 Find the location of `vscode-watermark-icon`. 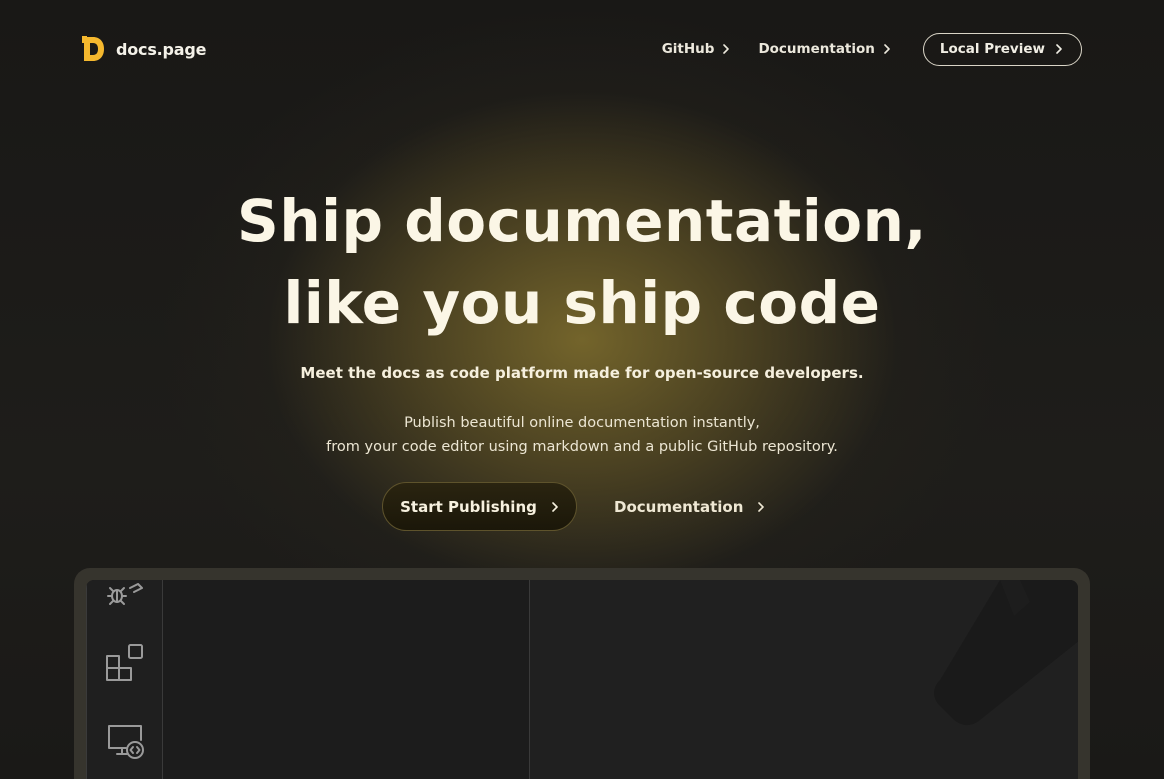

vscode-watermark-icon is located at coordinates (1006, 652).